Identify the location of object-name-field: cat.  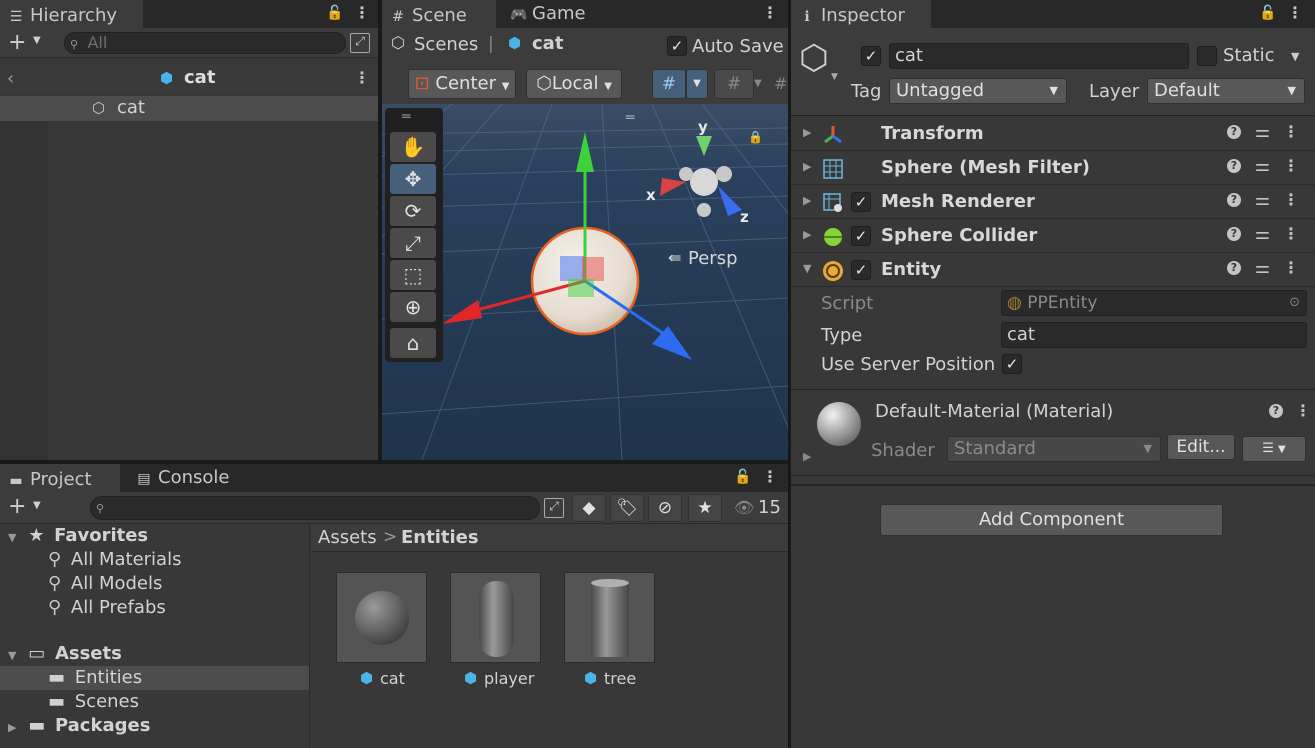
(1039, 56).